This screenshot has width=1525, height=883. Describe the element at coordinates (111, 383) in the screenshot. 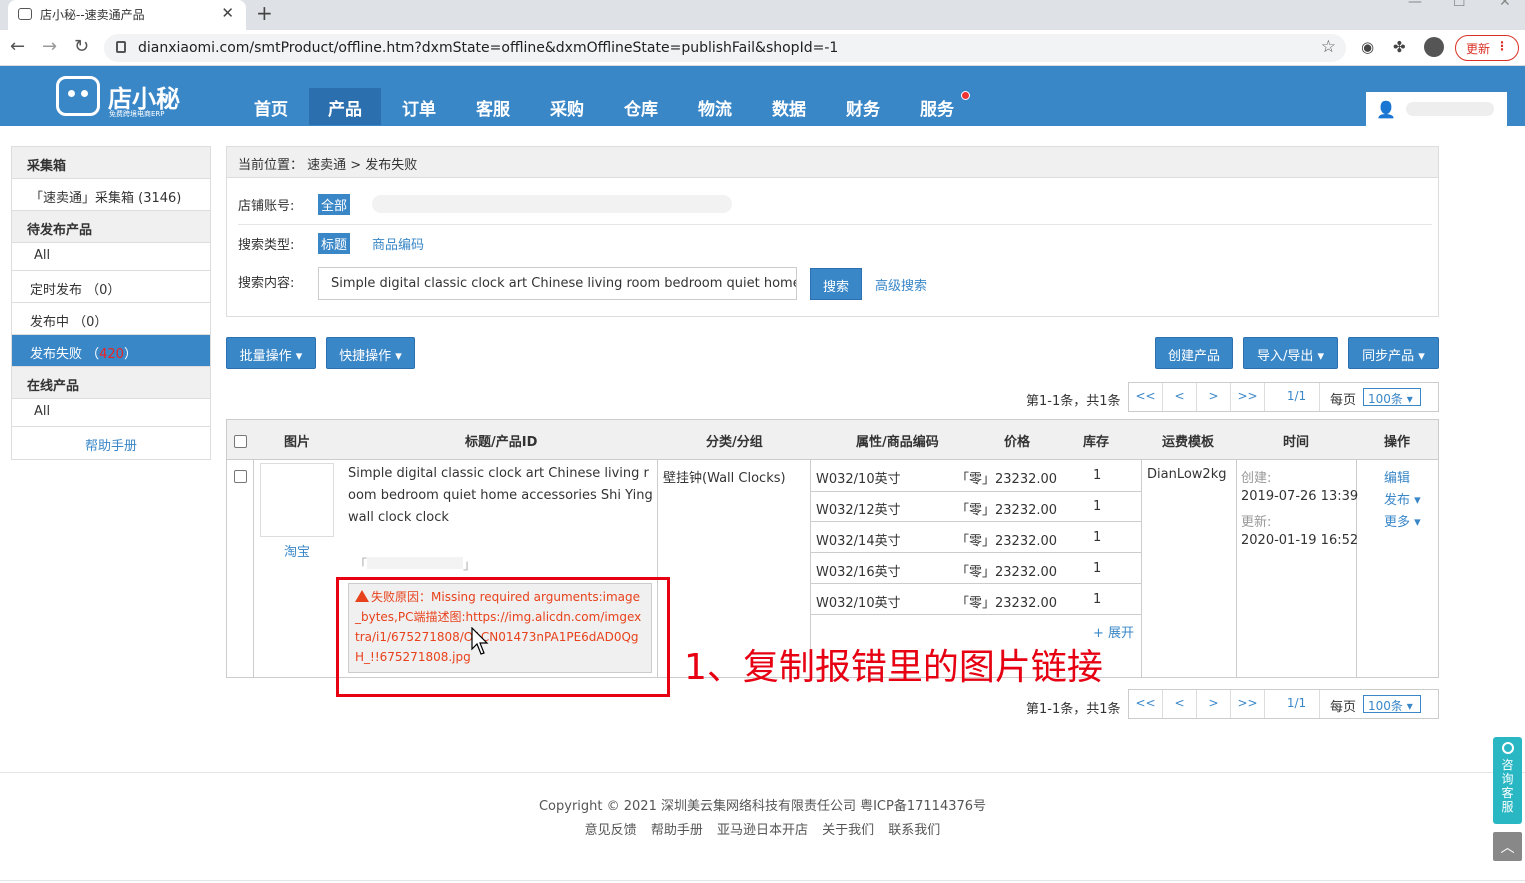

I see `sidebar-section-online: 在线产品` at that location.